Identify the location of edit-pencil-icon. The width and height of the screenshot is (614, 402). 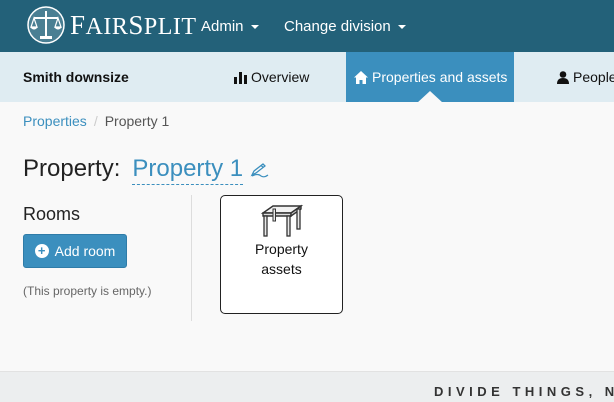
(259, 170).